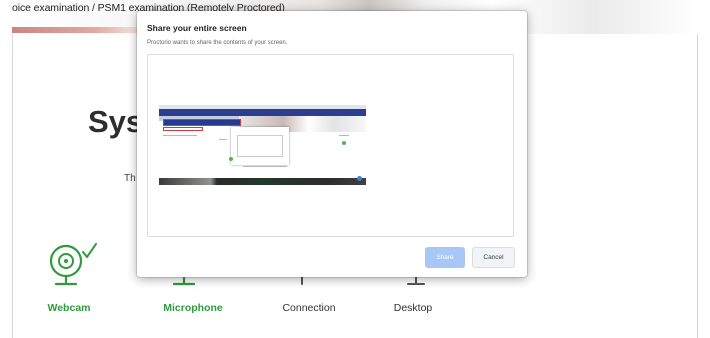  Describe the element at coordinates (202, 122) in the screenshot. I see `thumbnail-highlight` at that location.